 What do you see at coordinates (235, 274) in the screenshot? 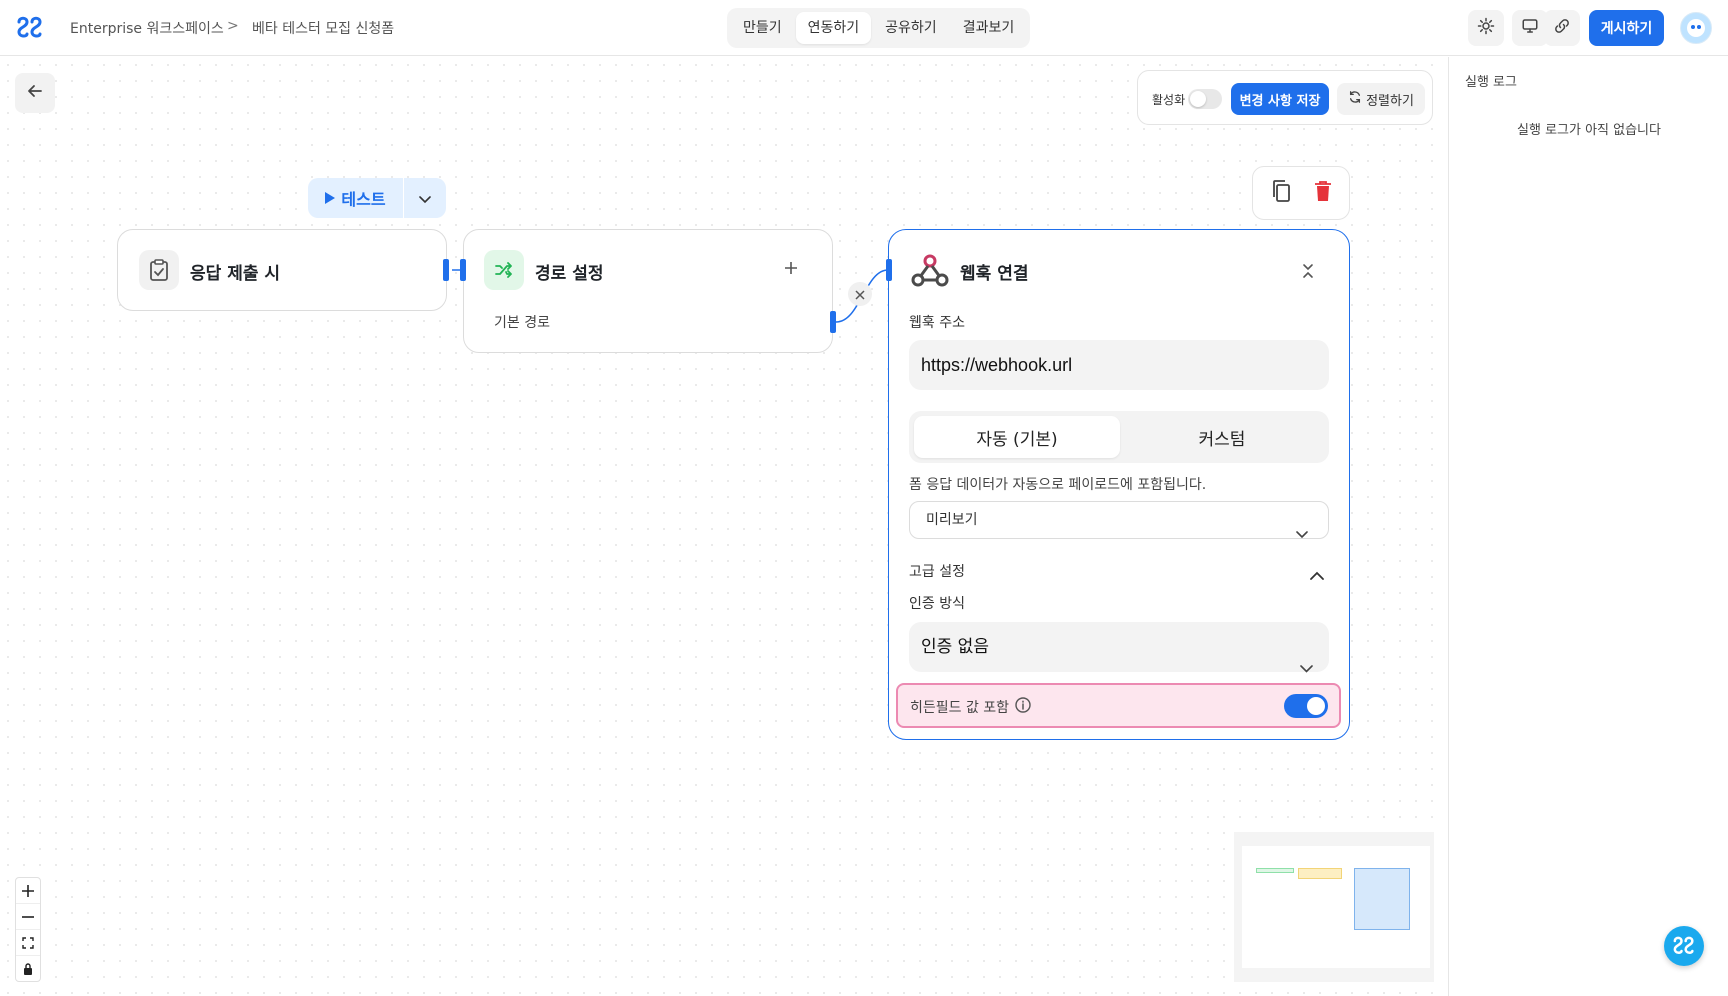
I see `trigger-node-title: 응답 제출 시` at bounding box center [235, 274].